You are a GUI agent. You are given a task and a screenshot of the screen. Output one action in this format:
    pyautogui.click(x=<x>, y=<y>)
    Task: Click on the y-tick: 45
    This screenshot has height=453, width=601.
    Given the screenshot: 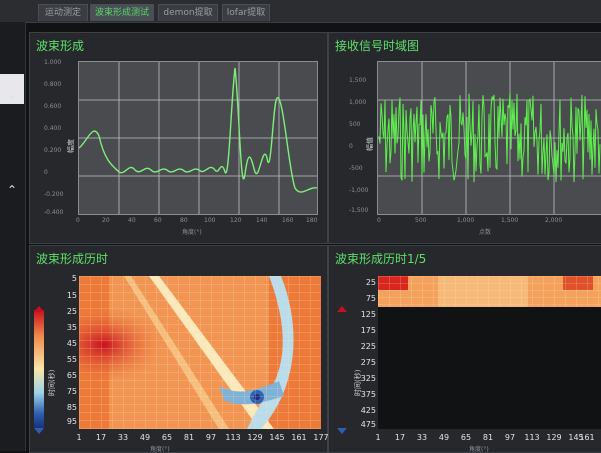 What is the action you would take?
    pyautogui.click(x=71, y=343)
    